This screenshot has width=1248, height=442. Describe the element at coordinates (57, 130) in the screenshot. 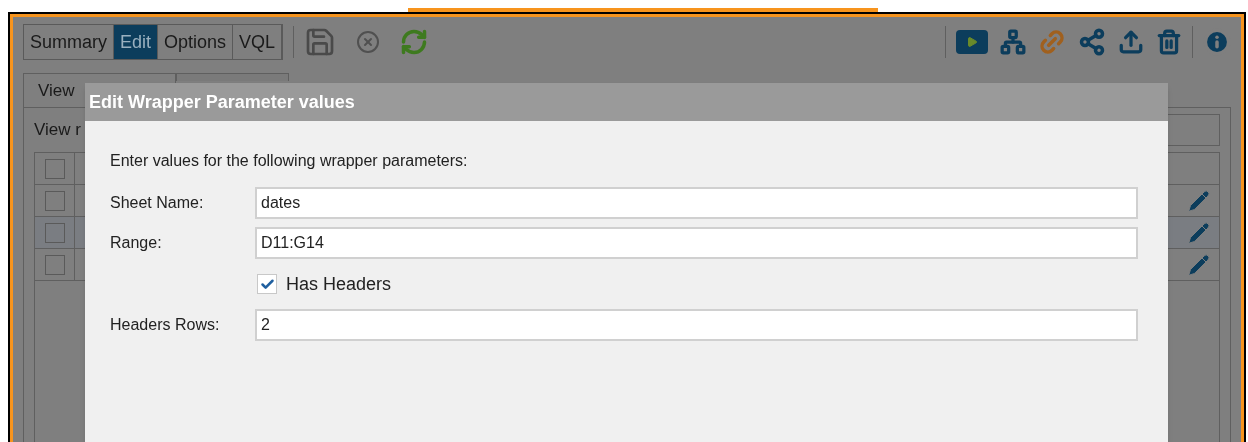

I see `panel-label: View r` at that location.